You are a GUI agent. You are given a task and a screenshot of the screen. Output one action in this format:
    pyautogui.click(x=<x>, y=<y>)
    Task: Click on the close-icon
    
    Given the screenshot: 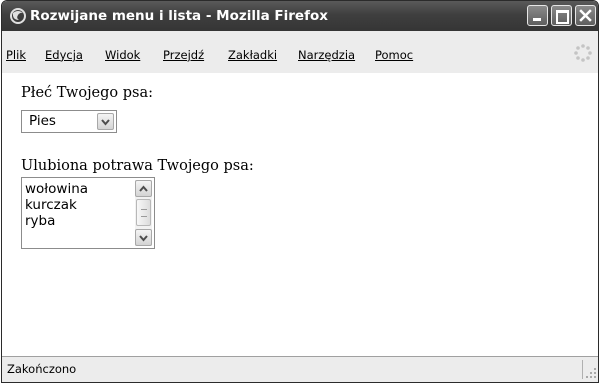 What is the action you would take?
    pyautogui.click(x=585, y=15)
    